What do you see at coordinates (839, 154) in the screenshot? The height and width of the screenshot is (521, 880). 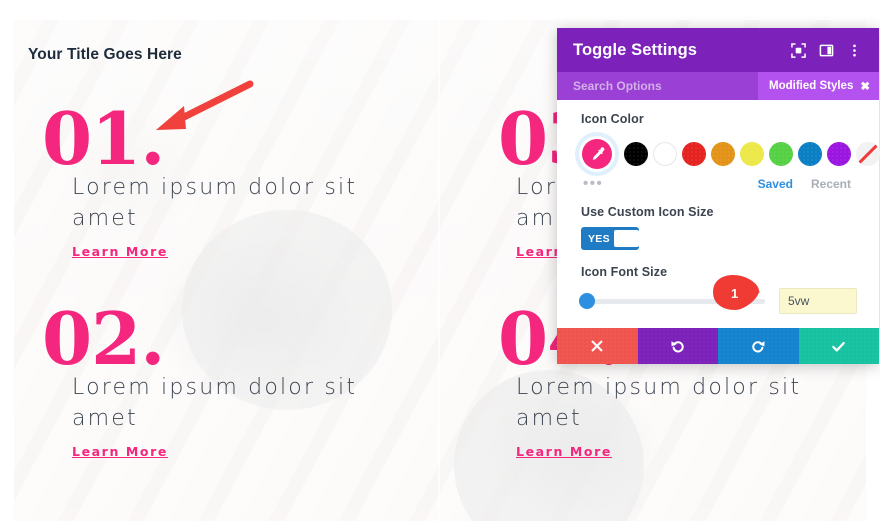 I see `color-swatch-purple` at bounding box center [839, 154].